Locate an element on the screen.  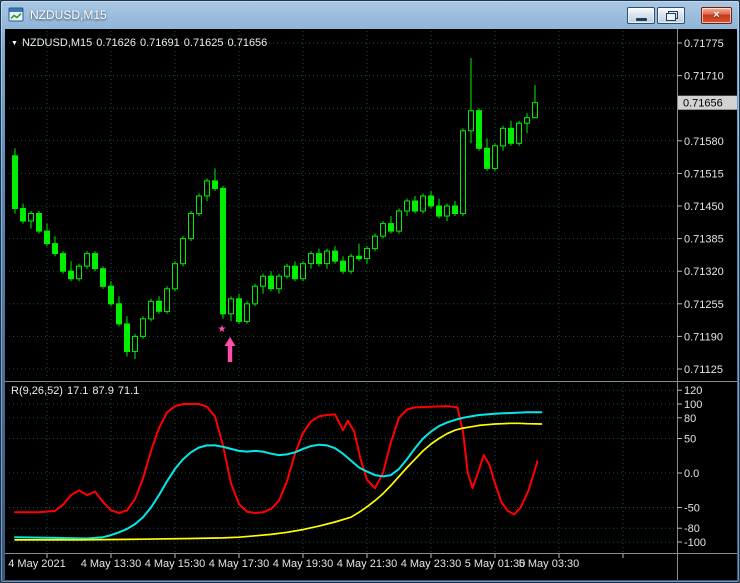
indicator-axis-label: 100 is located at coordinates (693, 405).